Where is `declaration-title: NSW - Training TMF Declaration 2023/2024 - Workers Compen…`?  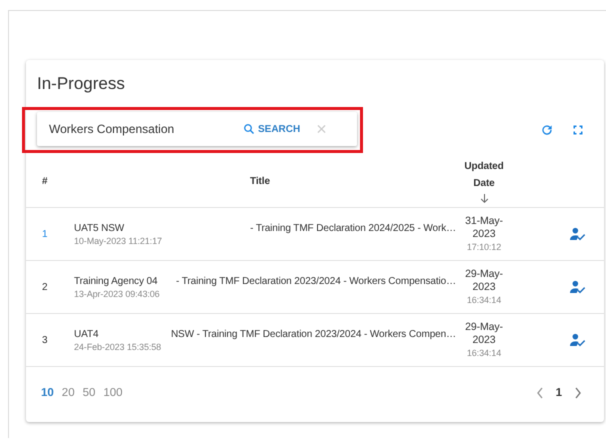 declaration-title: NSW - Training TMF Declaration 2023/2024 - Workers Compen… is located at coordinates (313, 340).